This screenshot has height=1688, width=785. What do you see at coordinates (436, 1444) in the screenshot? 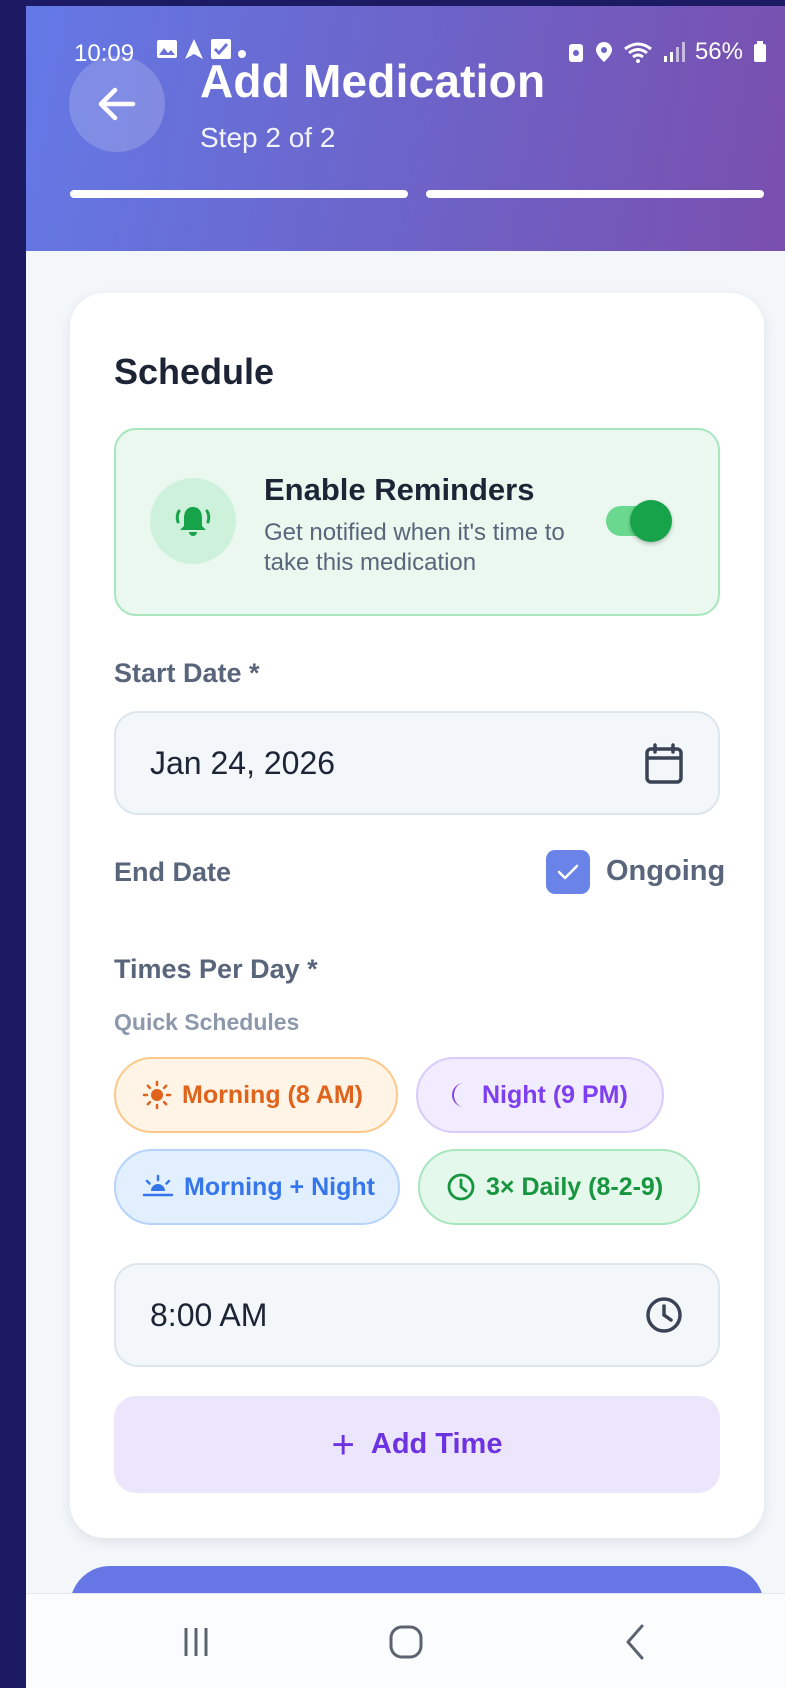
I see `add-time-label: Add Time` at bounding box center [436, 1444].